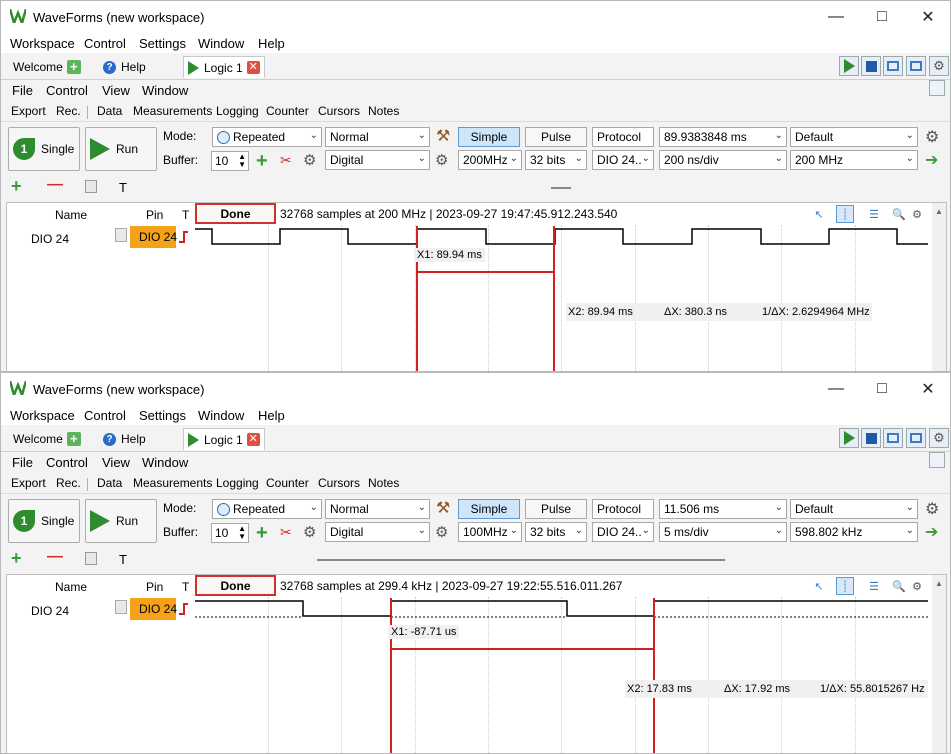 Image resolution: width=951 pixels, height=754 pixels. I want to click on cursor-tool-icon: ↖, so click(819, 214).